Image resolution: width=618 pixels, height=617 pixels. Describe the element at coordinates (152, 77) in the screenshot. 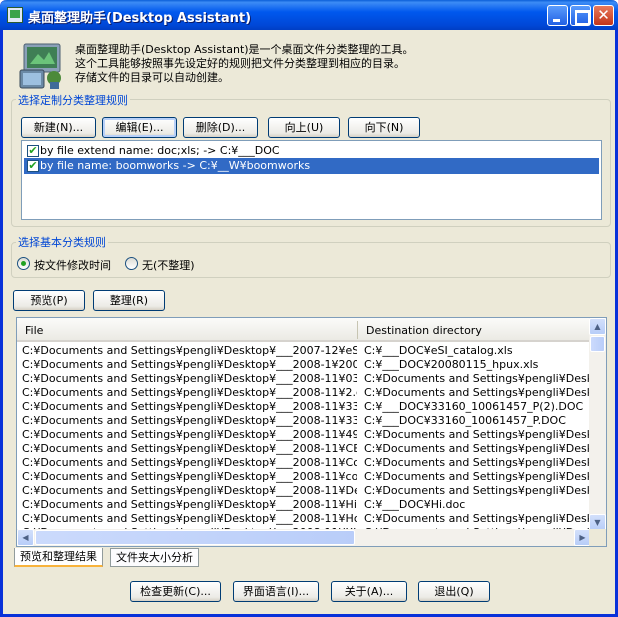

I see `description-line: 存储文件的目录可以自动创建。` at that location.